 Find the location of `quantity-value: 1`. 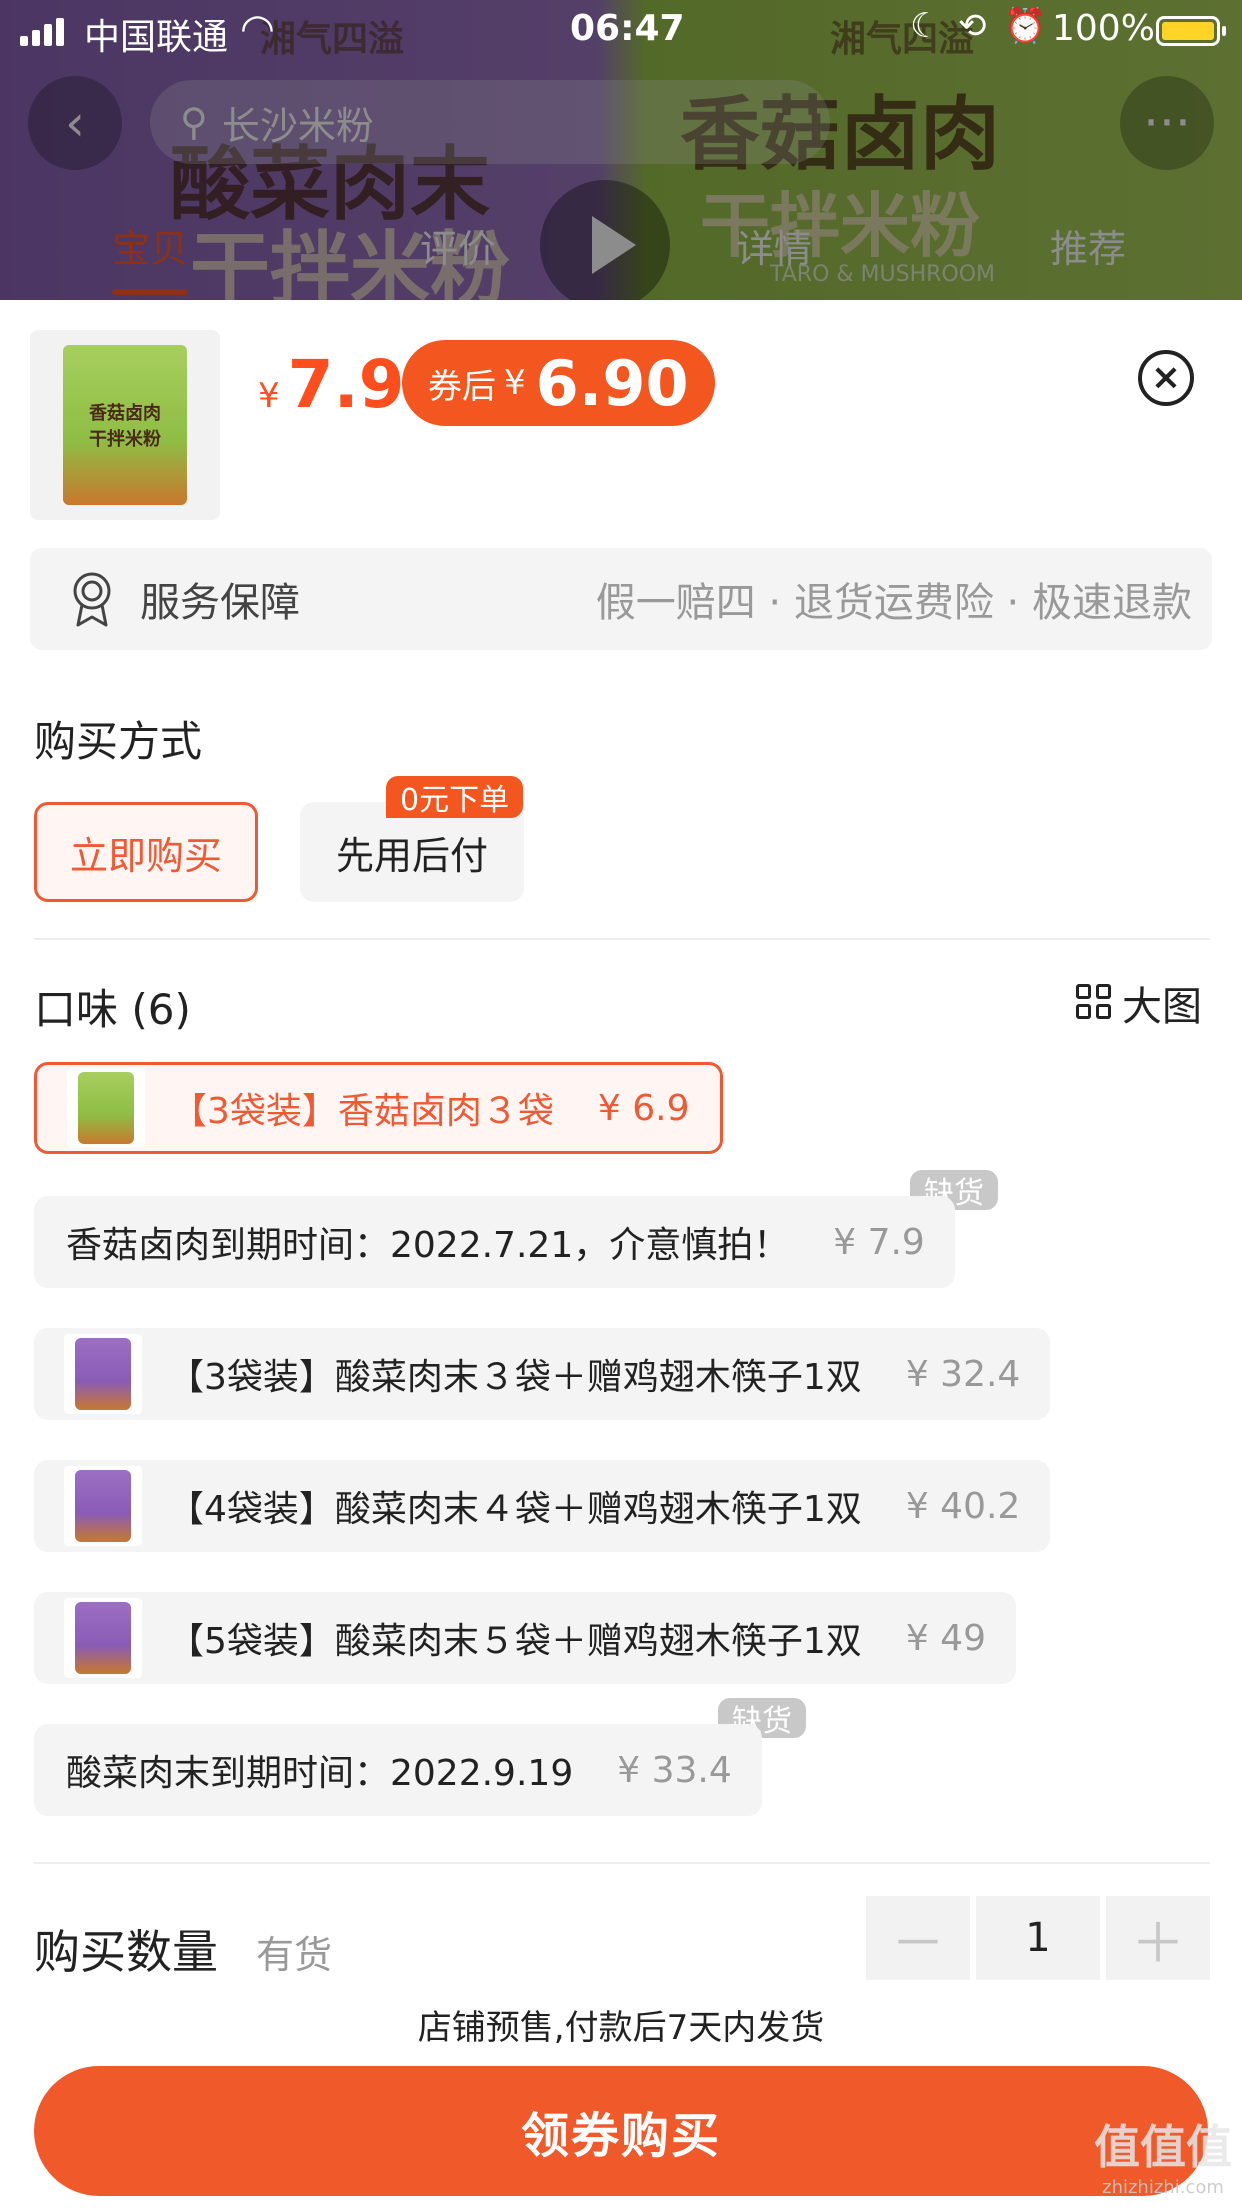

quantity-value: 1 is located at coordinates (1038, 1938).